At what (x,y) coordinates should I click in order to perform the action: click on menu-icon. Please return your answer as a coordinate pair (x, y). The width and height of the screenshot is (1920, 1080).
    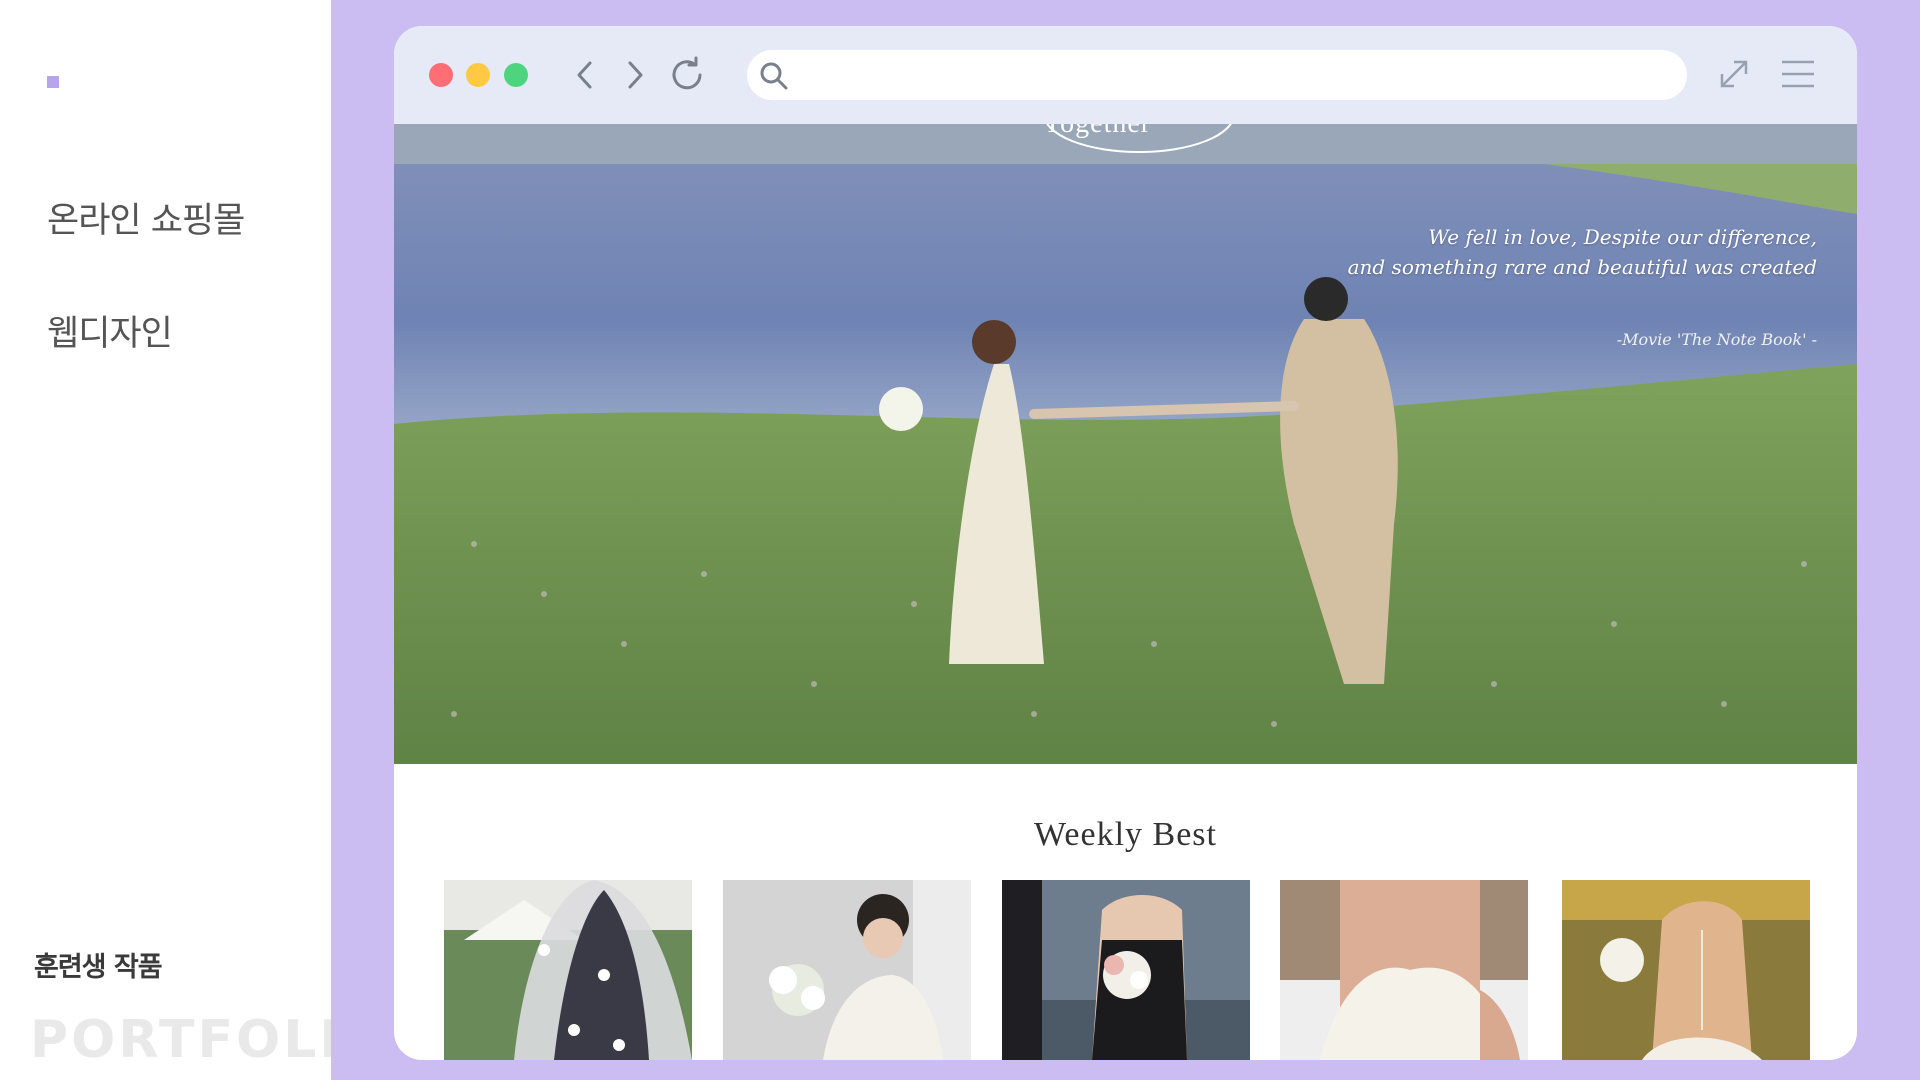
    Looking at the image, I should click on (1798, 74).